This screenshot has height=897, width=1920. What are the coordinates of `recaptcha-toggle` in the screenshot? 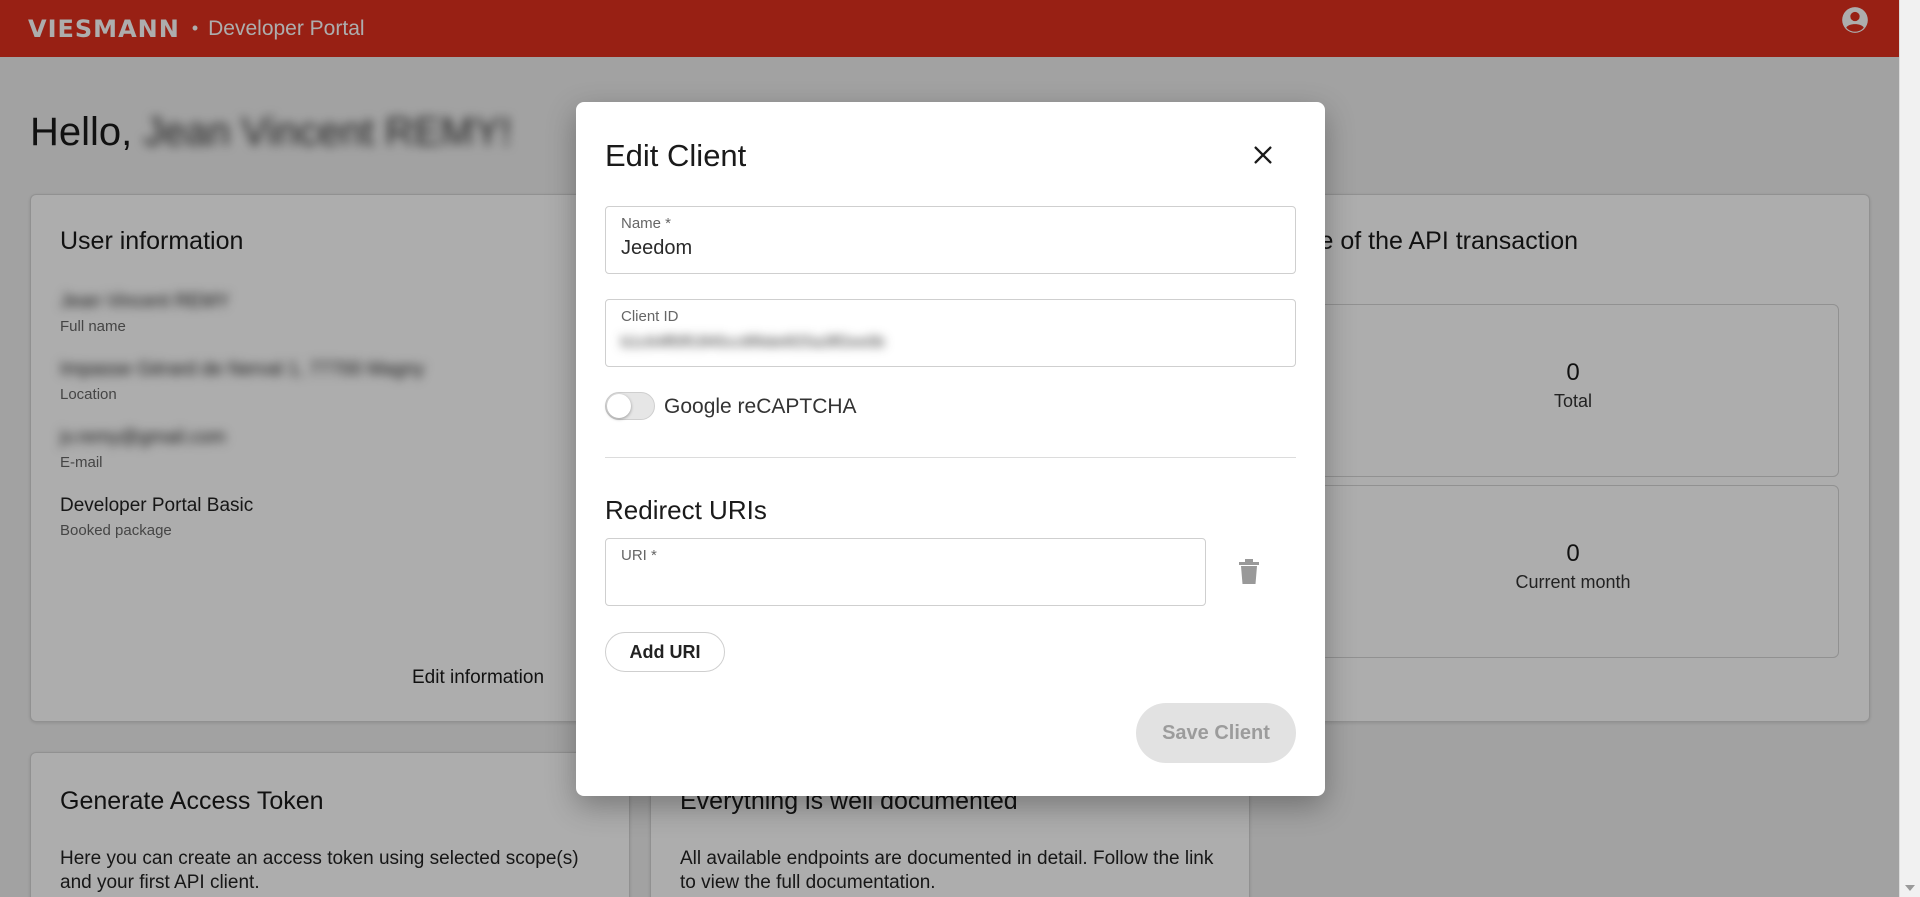 It's located at (630, 406).